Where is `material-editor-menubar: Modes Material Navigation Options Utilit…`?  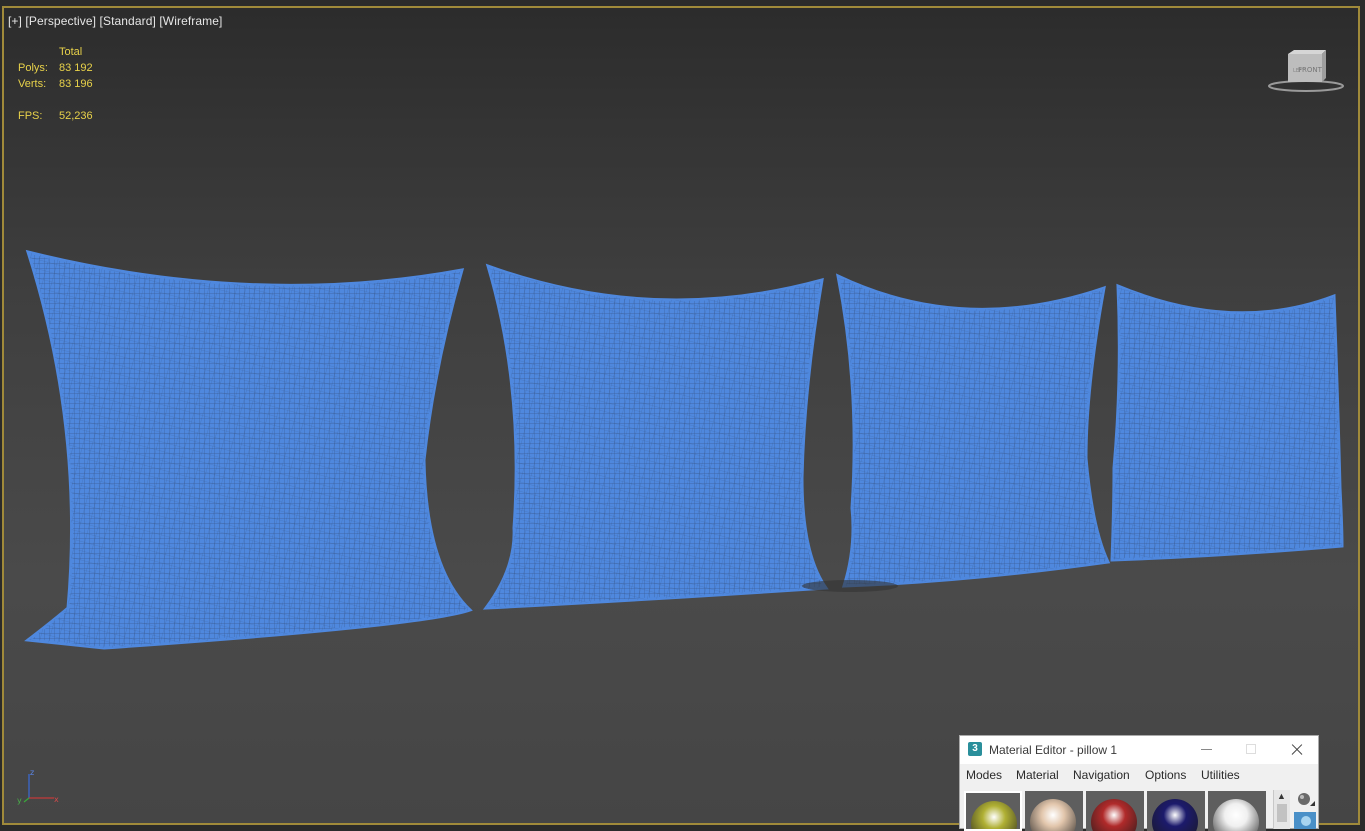 material-editor-menubar: Modes Material Navigation Options Utilit… is located at coordinates (1139, 775).